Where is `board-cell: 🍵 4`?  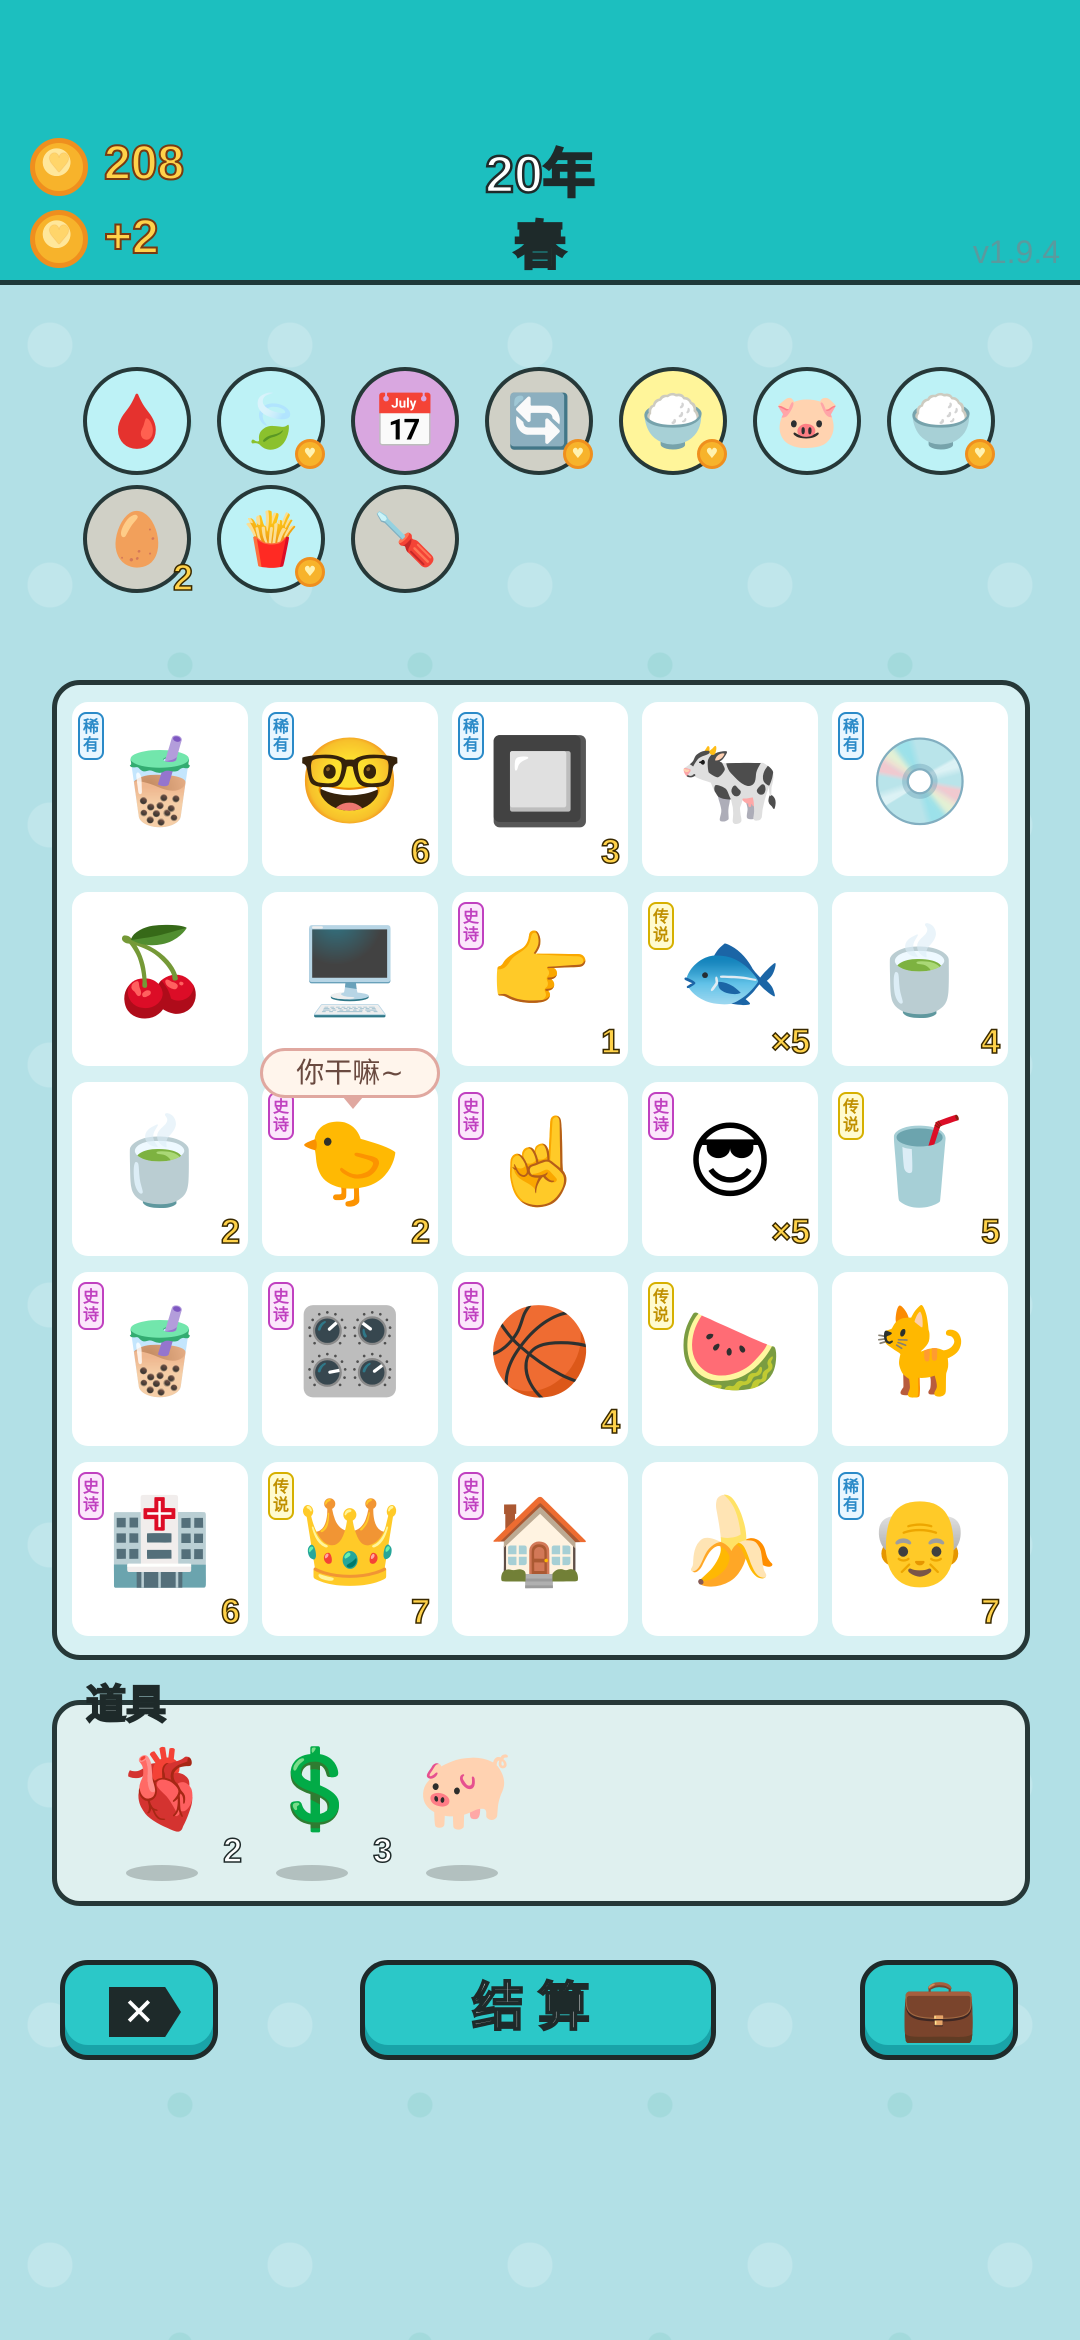
board-cell: 🍵 4 is located at coordinates (920, 979).